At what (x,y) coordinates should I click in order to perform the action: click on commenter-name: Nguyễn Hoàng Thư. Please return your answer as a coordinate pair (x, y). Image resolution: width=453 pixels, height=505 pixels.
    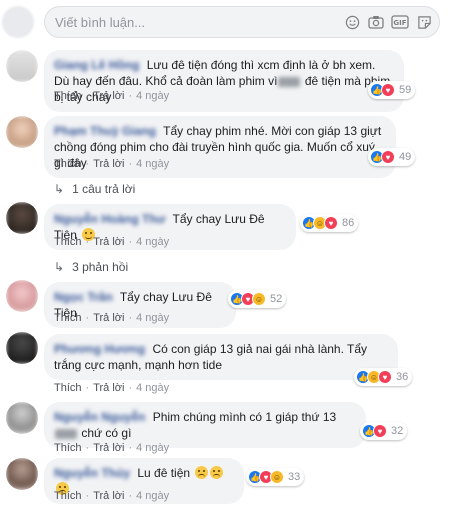
    Looking at the image, I should click on (109, 219).